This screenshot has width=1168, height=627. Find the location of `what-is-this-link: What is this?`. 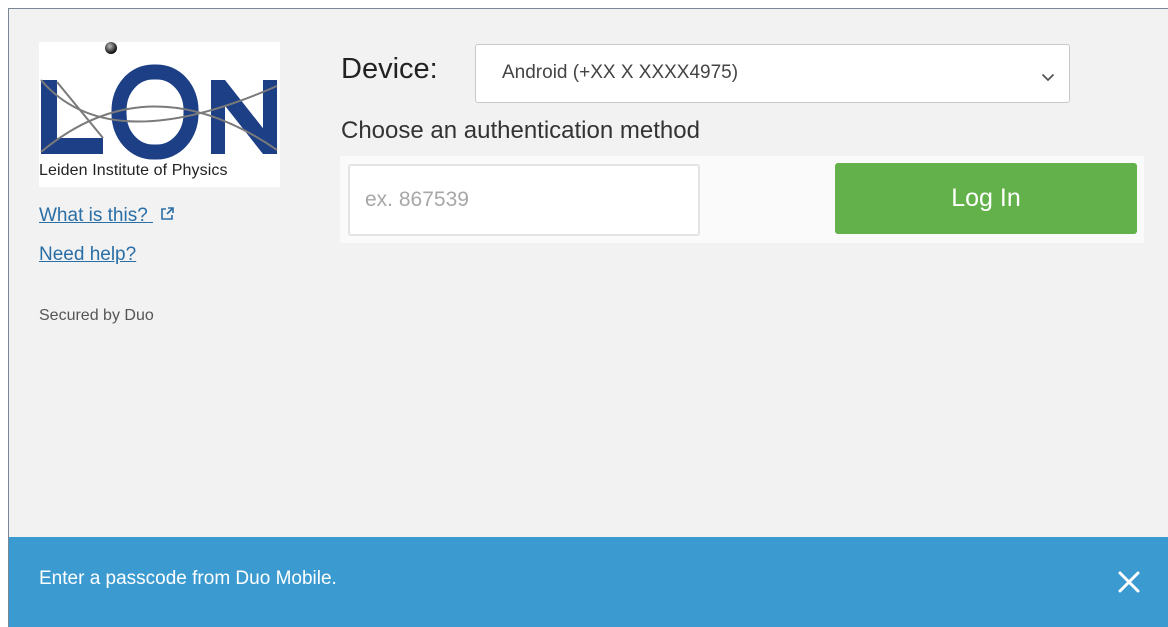

what-is-this-link: What is this? is located at coordinates (107, 216).